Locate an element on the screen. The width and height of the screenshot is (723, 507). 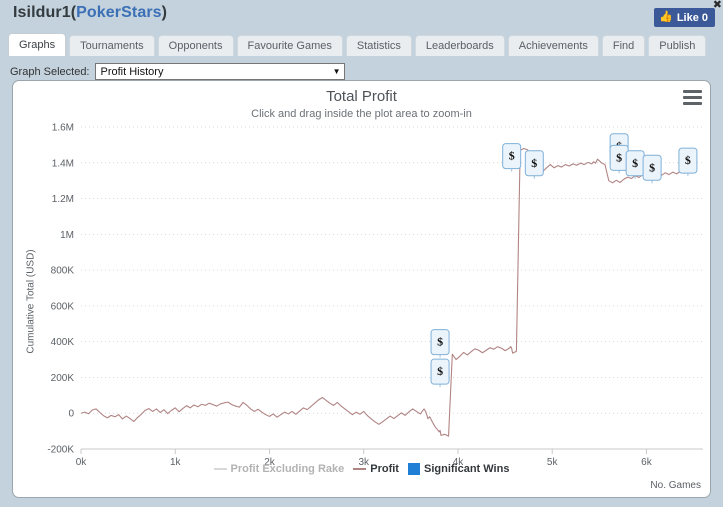
legend-item-significant-wins: Significant Wins is located at coordinates (458, 469).